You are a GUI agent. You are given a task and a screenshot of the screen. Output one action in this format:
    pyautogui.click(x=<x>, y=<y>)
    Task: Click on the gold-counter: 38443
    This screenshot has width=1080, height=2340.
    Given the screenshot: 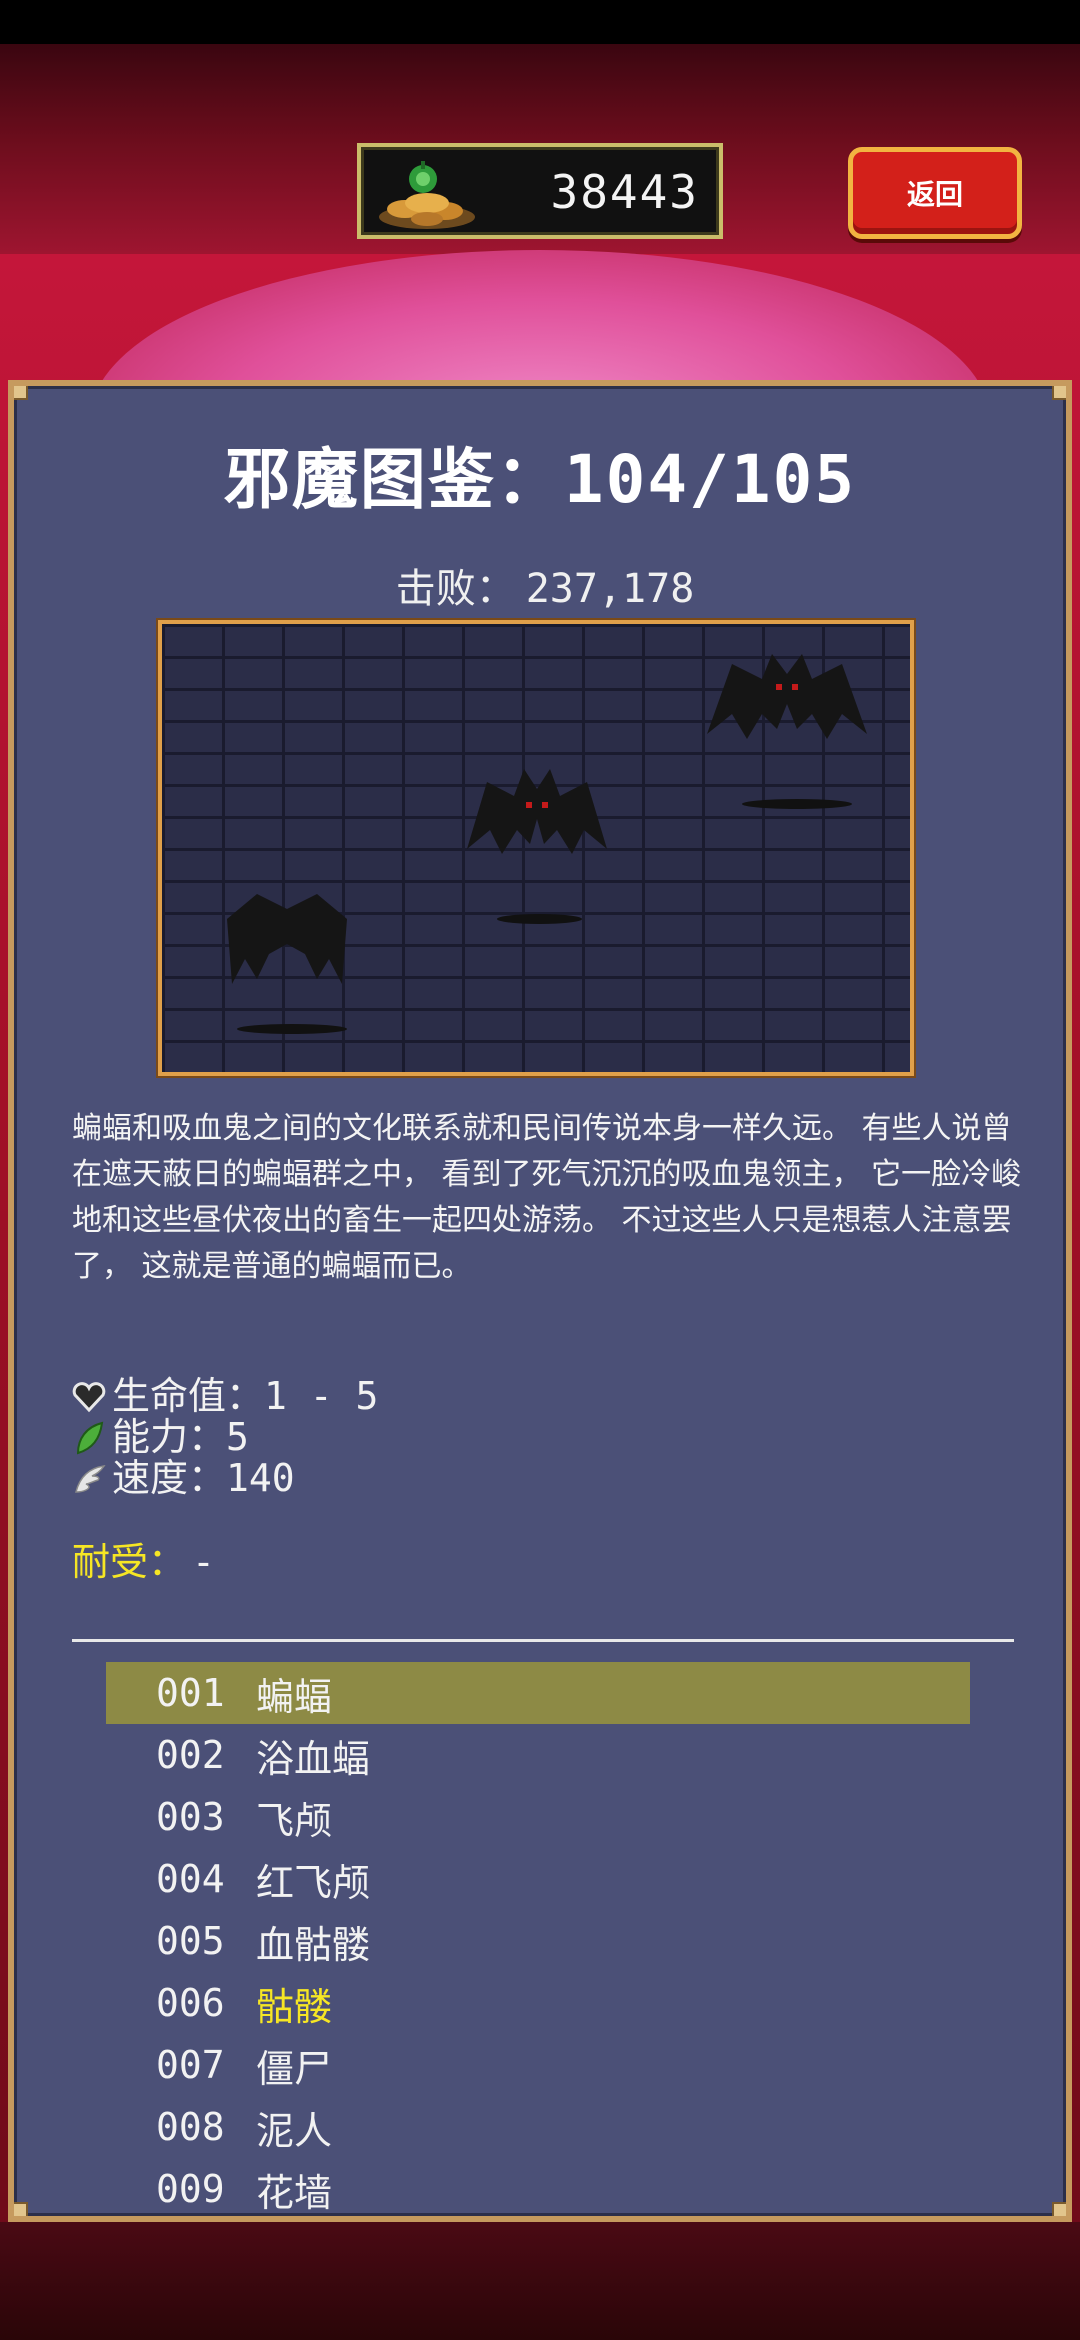 What is the action you would take?
    pyautogui.click(x=540, y=191)
    